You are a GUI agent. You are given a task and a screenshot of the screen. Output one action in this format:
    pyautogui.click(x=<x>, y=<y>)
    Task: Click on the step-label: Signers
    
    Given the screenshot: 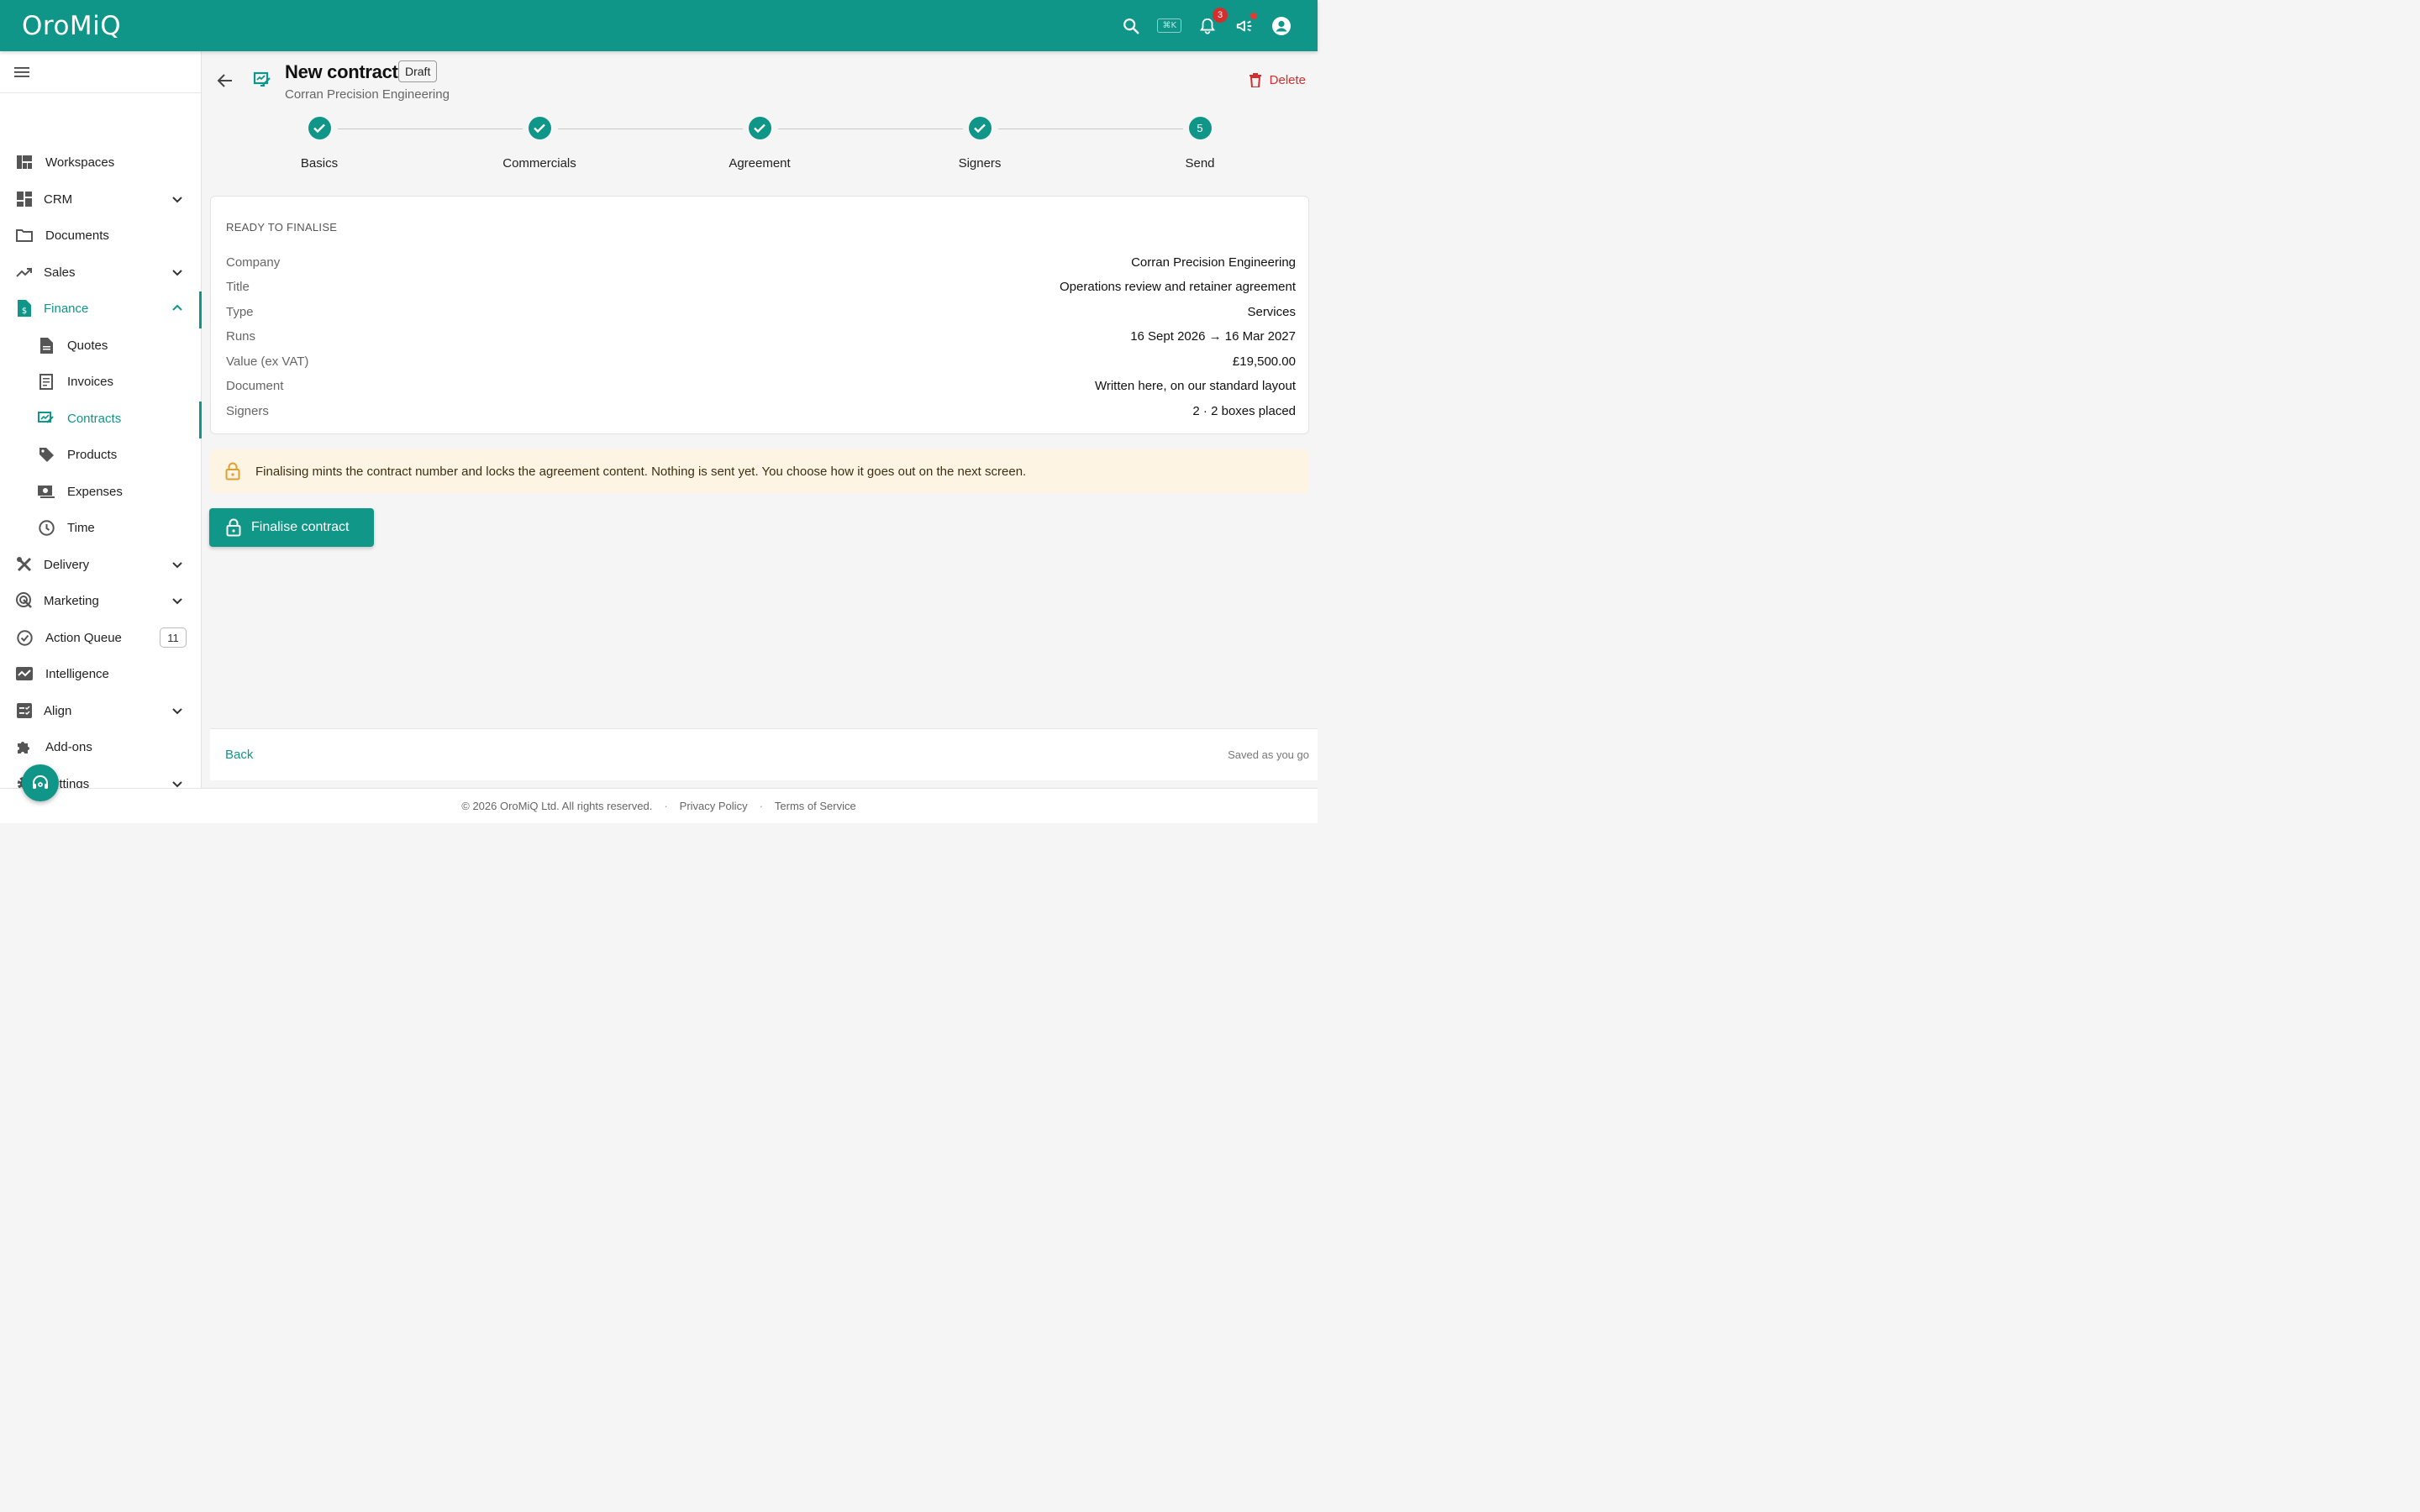 What is the action you would take?
    pyautogui.click(x=980, y=163)
    